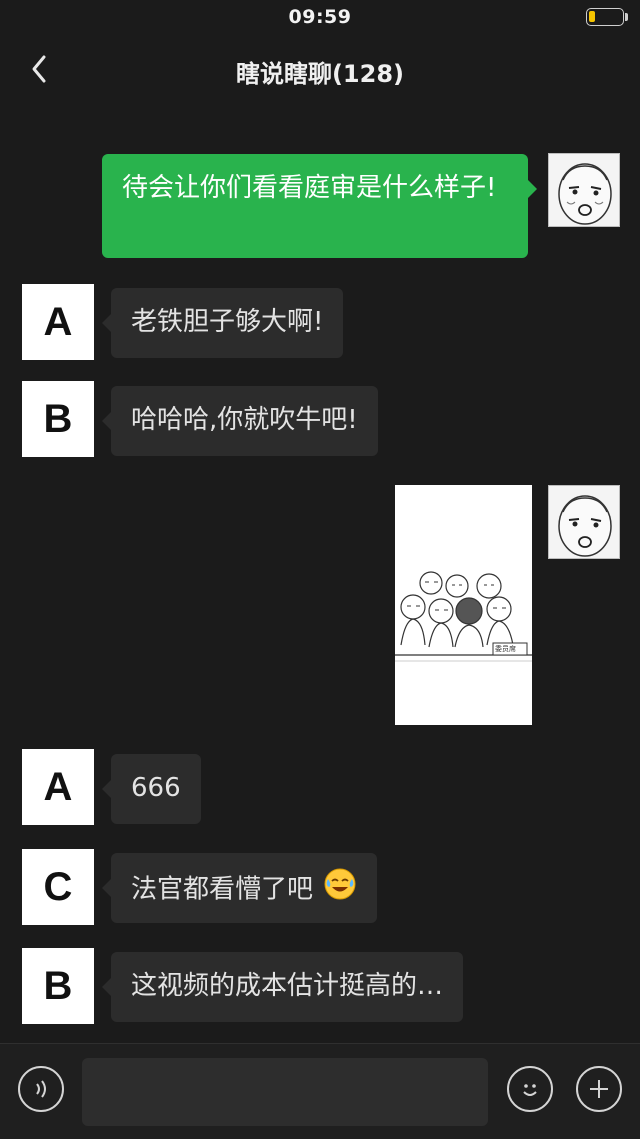  I want to click on cartoon-image, so click(463, 605).